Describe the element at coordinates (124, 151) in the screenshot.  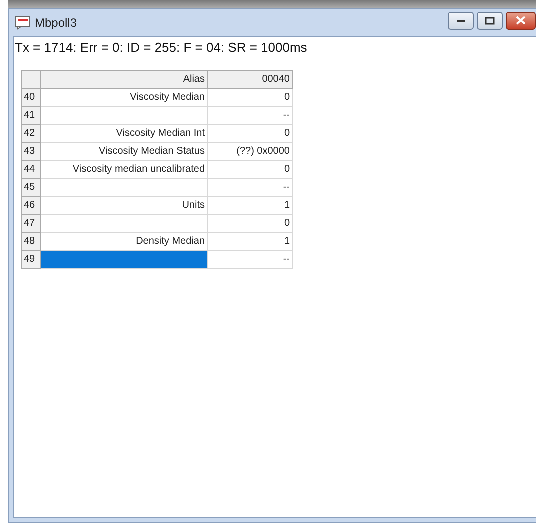
I see `alias-cell: Viscosity Median Status` at that location.